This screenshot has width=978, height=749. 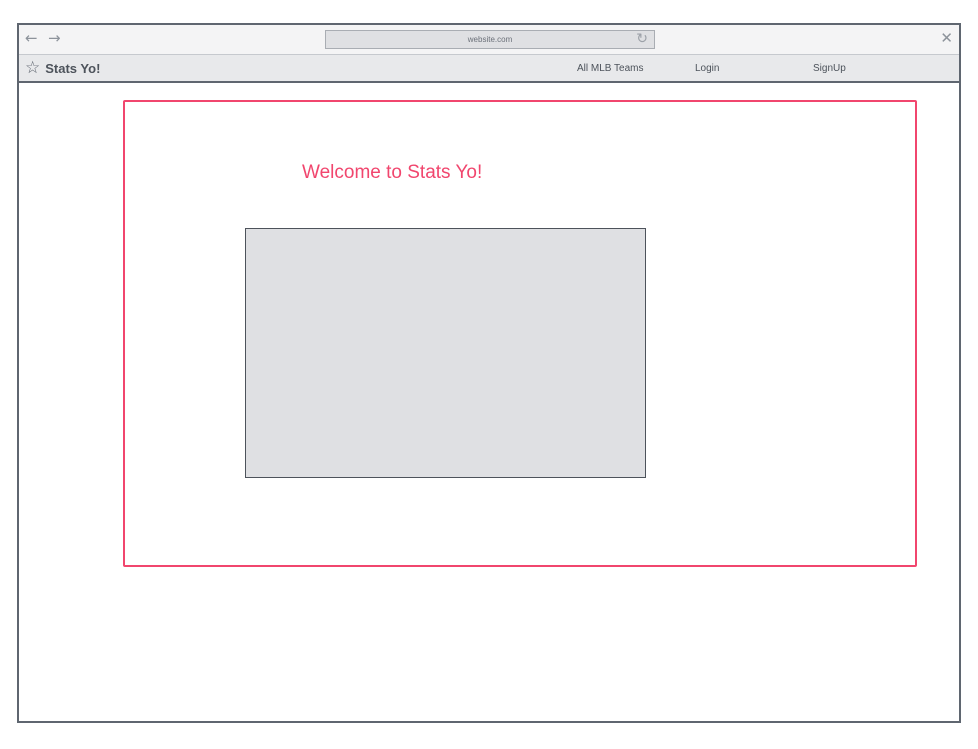 I want to click on site-navbar: ☆ Stats Yo! All MLB Teams Login SignUp, so click(x=489, y=69).